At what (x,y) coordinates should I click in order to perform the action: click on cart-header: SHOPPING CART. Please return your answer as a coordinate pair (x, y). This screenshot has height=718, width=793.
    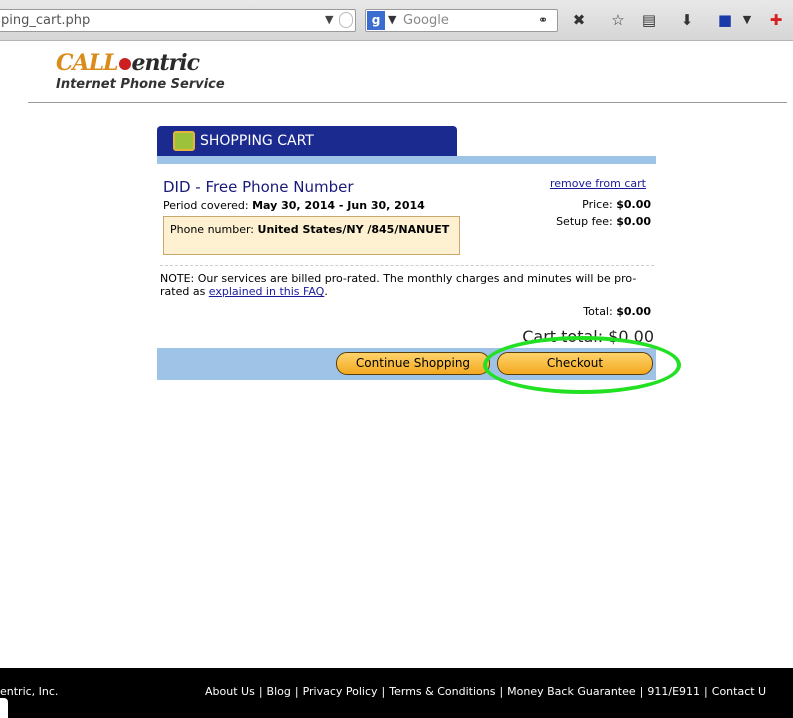
    Looking at the image, I should click on (307, 141).